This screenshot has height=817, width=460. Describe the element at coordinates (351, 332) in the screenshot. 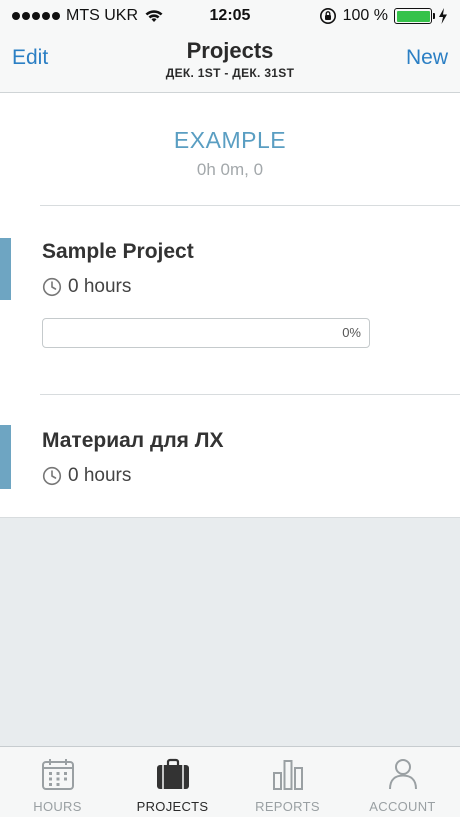

I see `progress-percent: 0%` at that location.